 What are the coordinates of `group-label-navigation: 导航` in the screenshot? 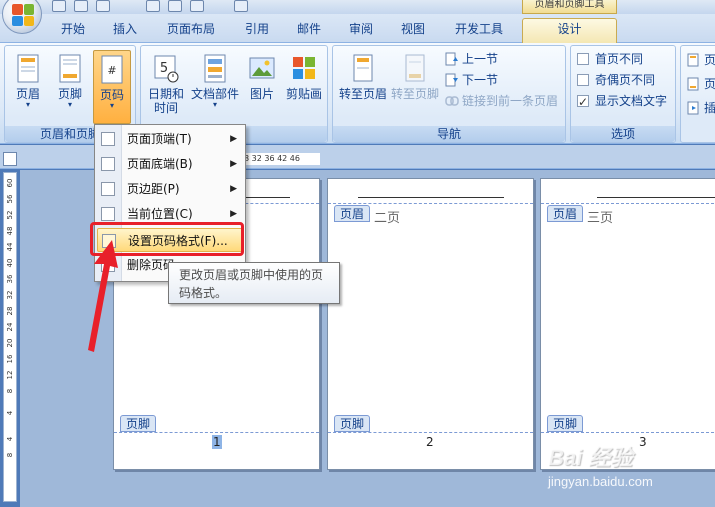 It's located at (449, 134).